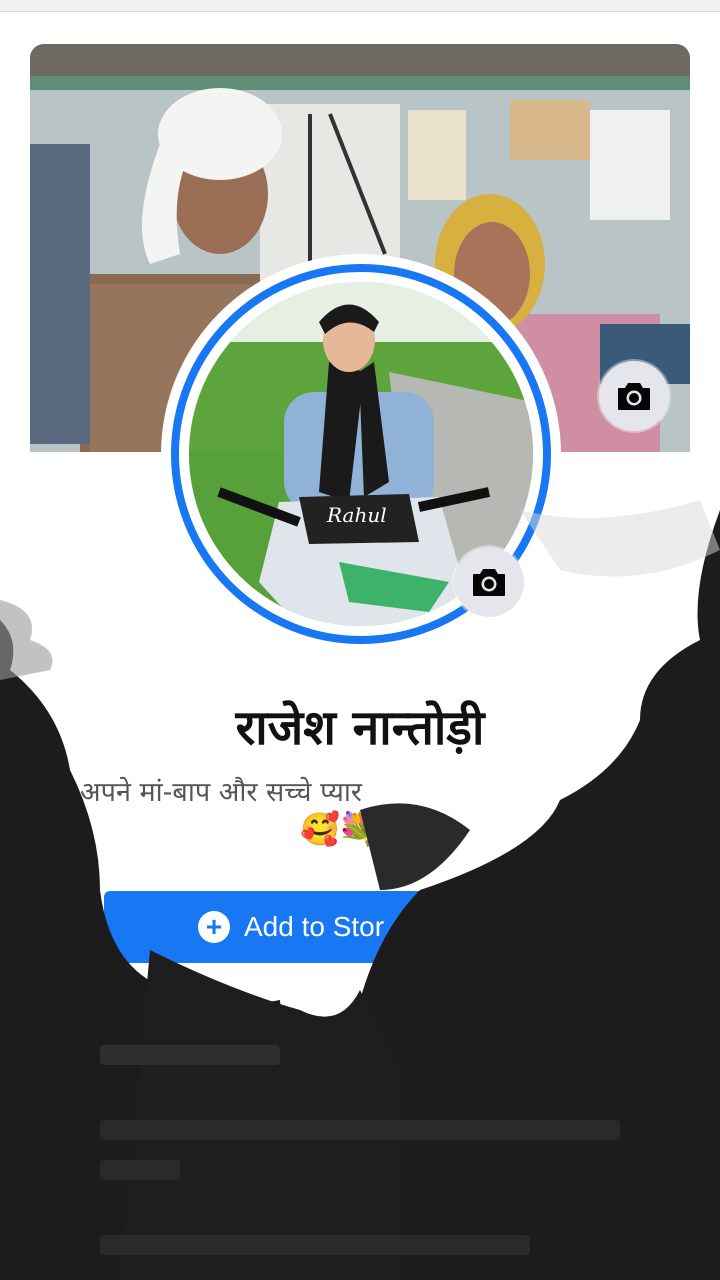 The width and height of the screenshot is (720, 1280). I want to click on add-to-story-button: + Add to Stor, so click(304, 927).